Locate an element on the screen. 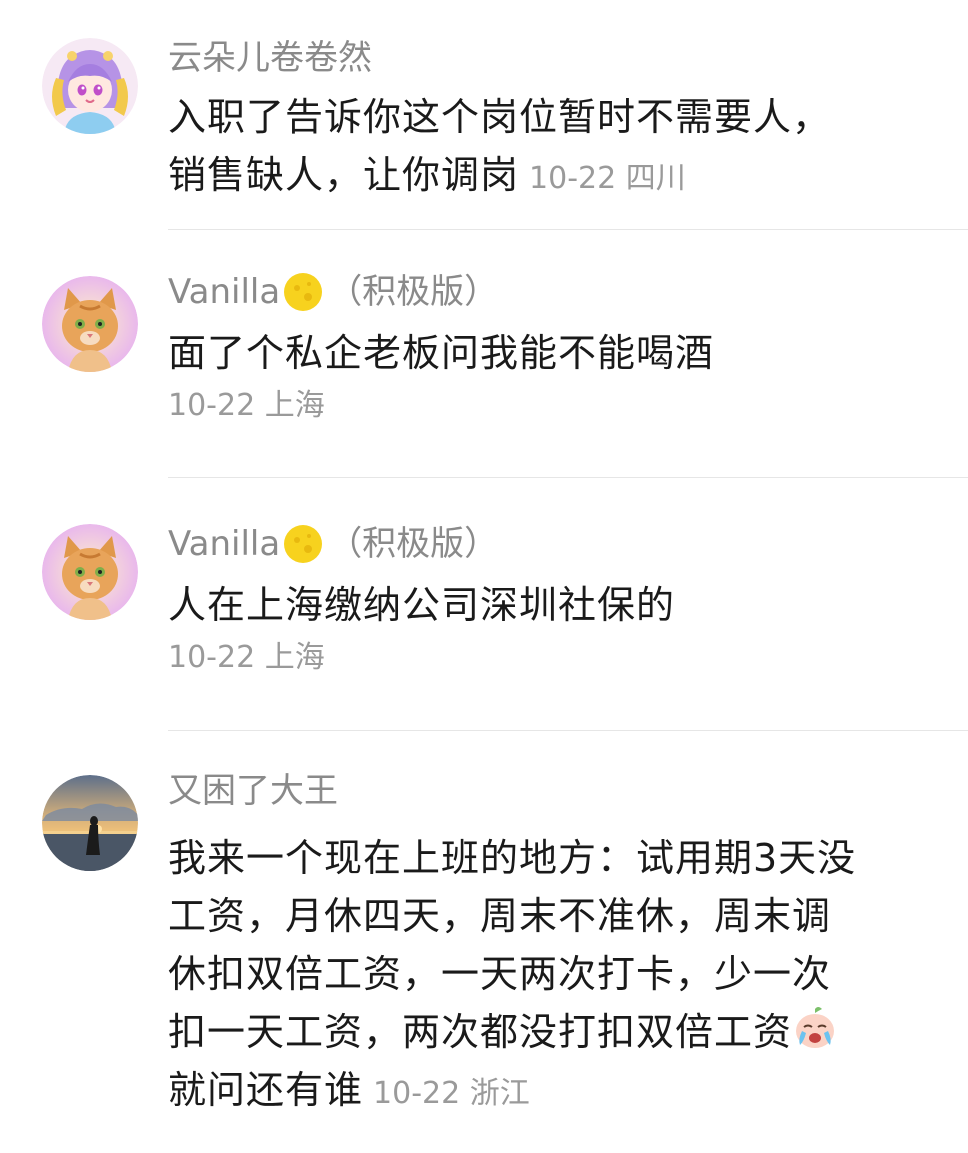 The image size is (968, 1153). comment-text: 人在上海缴纳公司深圳社保的 is located at coordinates (548, 605).